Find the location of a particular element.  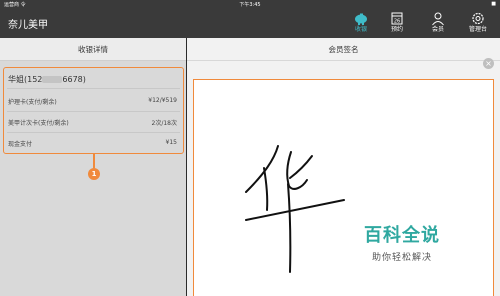

payment-row: 护理卡(支付/剩余) ¥12/¥519 is located at coordinates (92, 101).